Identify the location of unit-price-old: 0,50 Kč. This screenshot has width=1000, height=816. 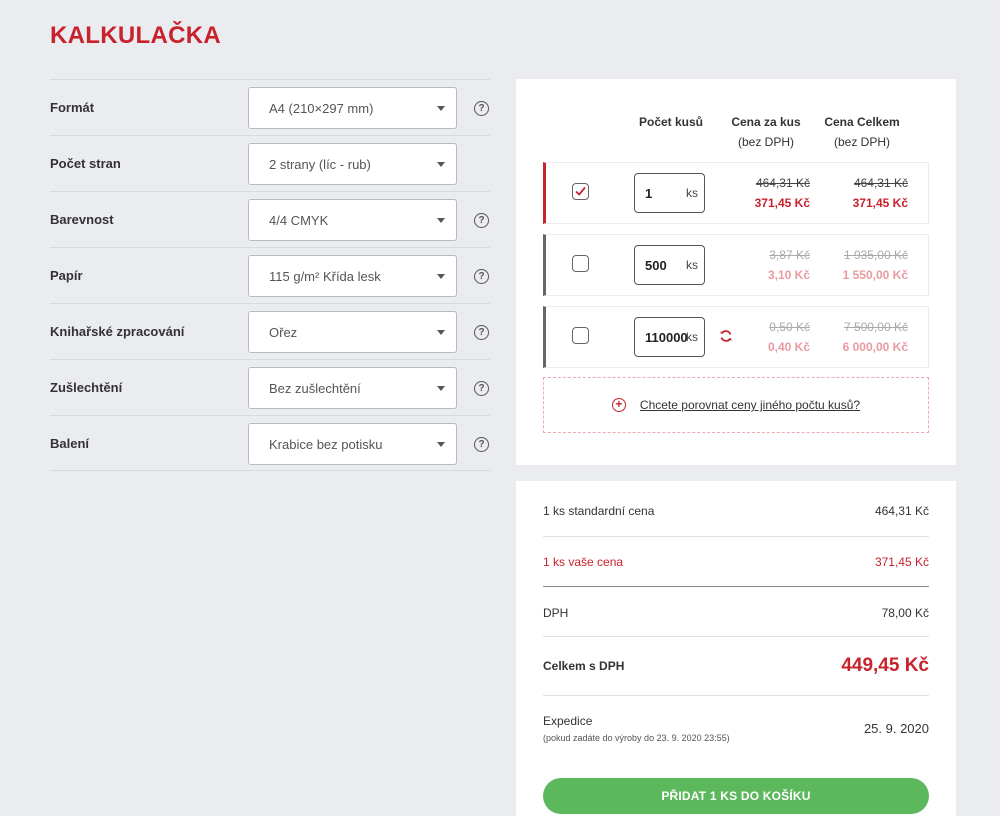
(789, 327).